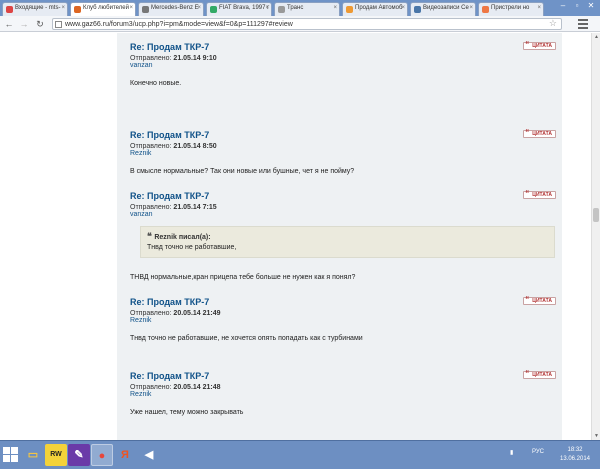  What do you see at coordinates (575, 450) in the screenshot?
I see `clock-time: 18:32` at bounding box center [575, 450].